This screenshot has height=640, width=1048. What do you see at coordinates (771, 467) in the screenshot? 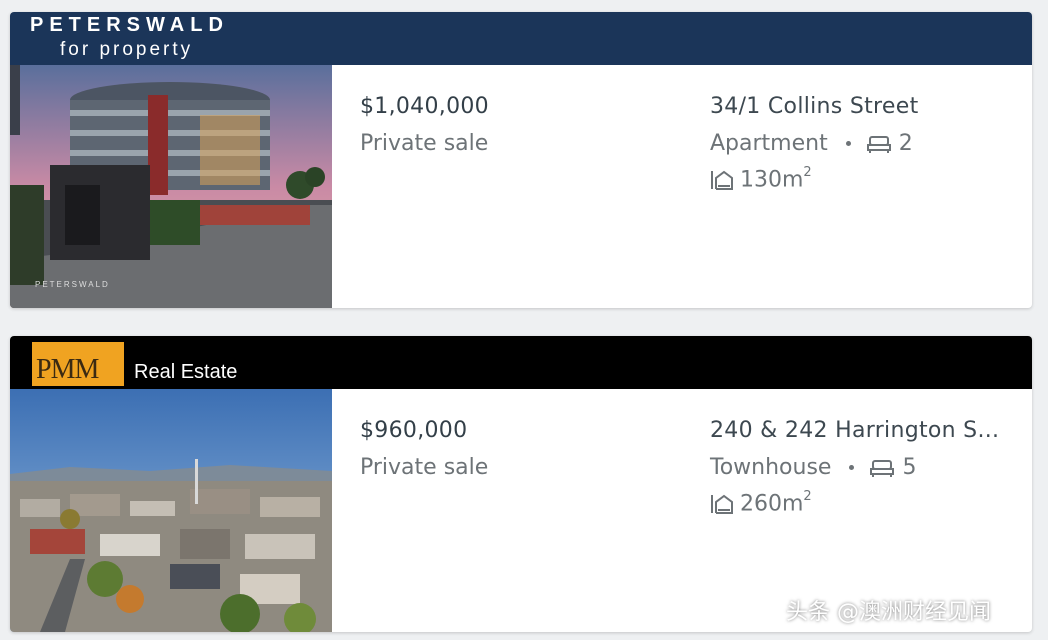
I see `property-type: Townhouse` at bounding box center [771, 467].